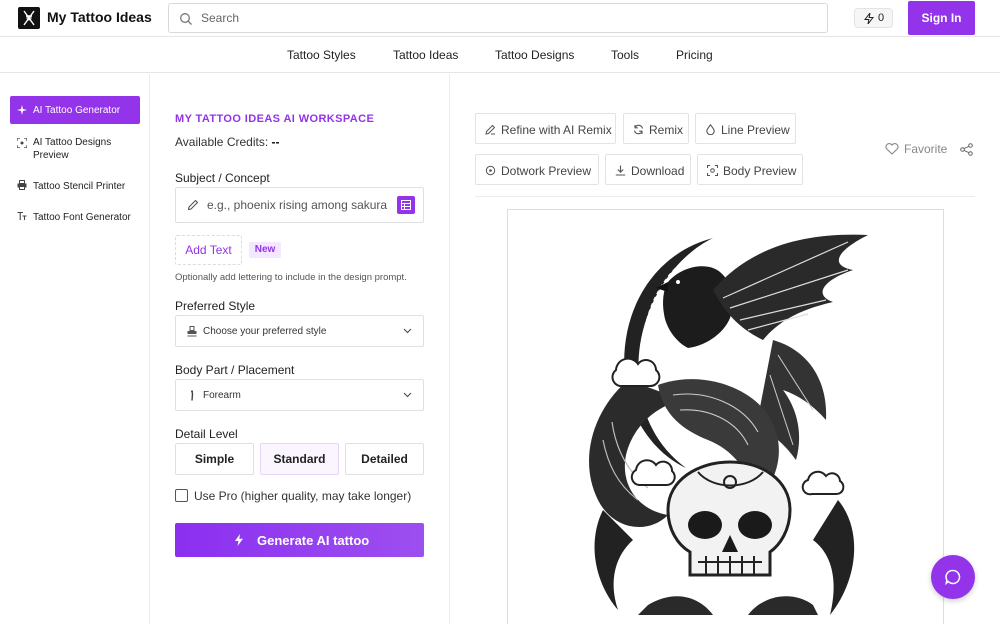  I want to click on search-bar, so click(498, 18).